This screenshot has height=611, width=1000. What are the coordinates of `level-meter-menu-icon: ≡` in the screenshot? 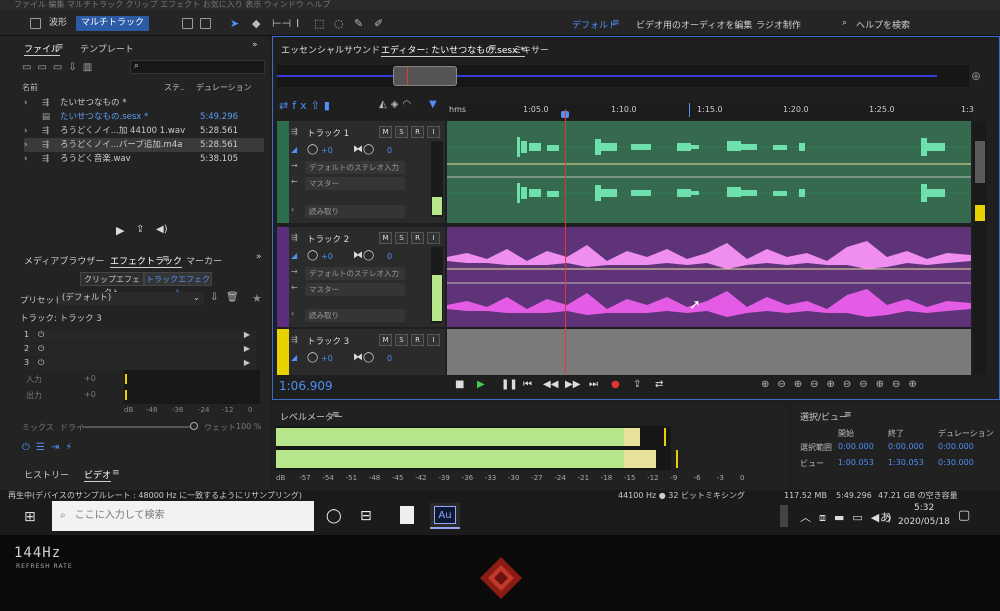 It's located at (336, 415).